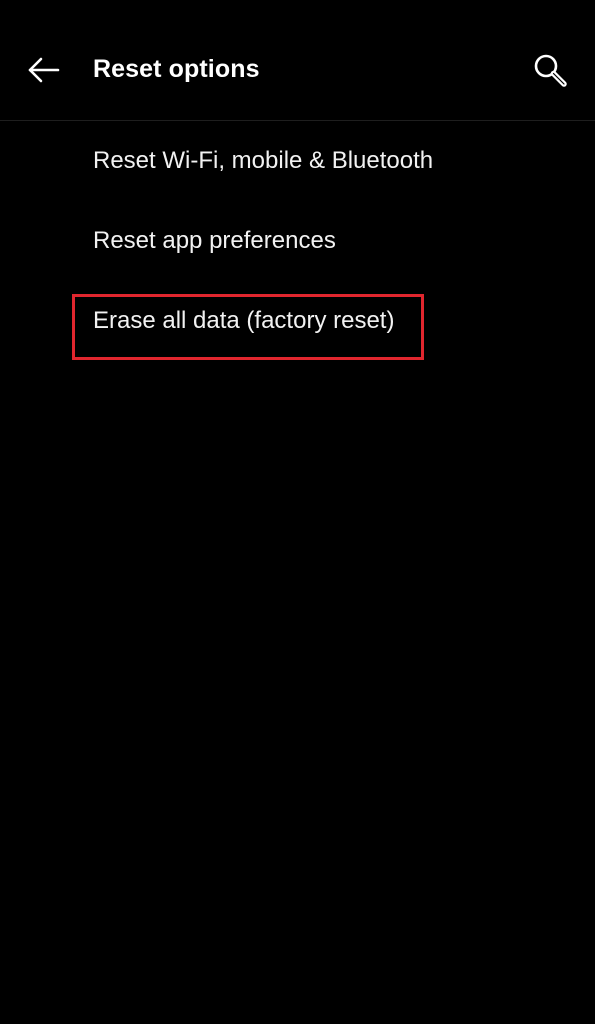  I want to click on back-button, so click(44, 70).